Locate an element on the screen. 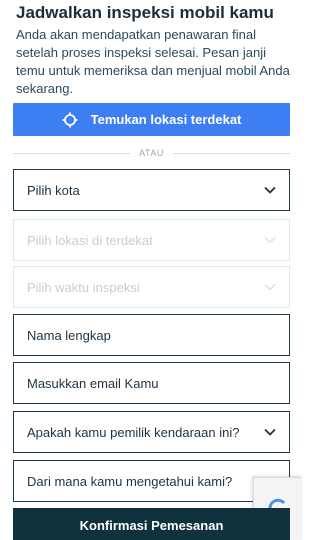  email-placeholder: Masukkan email Kamu is located at coordinates (93, 383).